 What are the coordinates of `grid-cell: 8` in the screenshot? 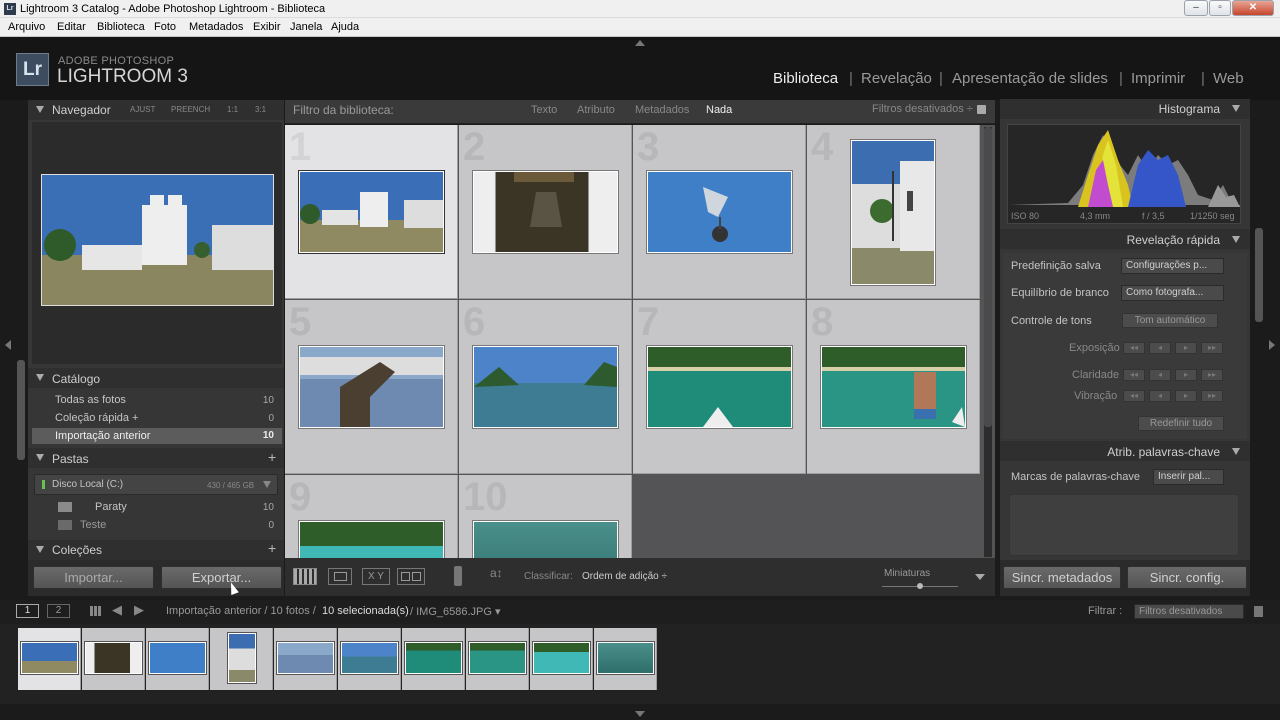 It's located at (893, 387).